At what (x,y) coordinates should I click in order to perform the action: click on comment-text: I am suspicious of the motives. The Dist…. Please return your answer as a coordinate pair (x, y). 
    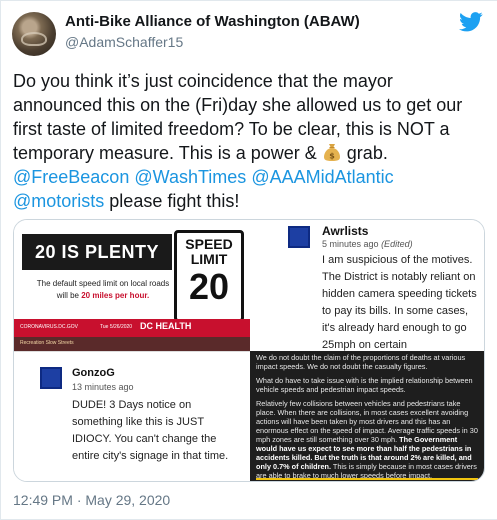
    Looking at the image, I should click on (399, 302).